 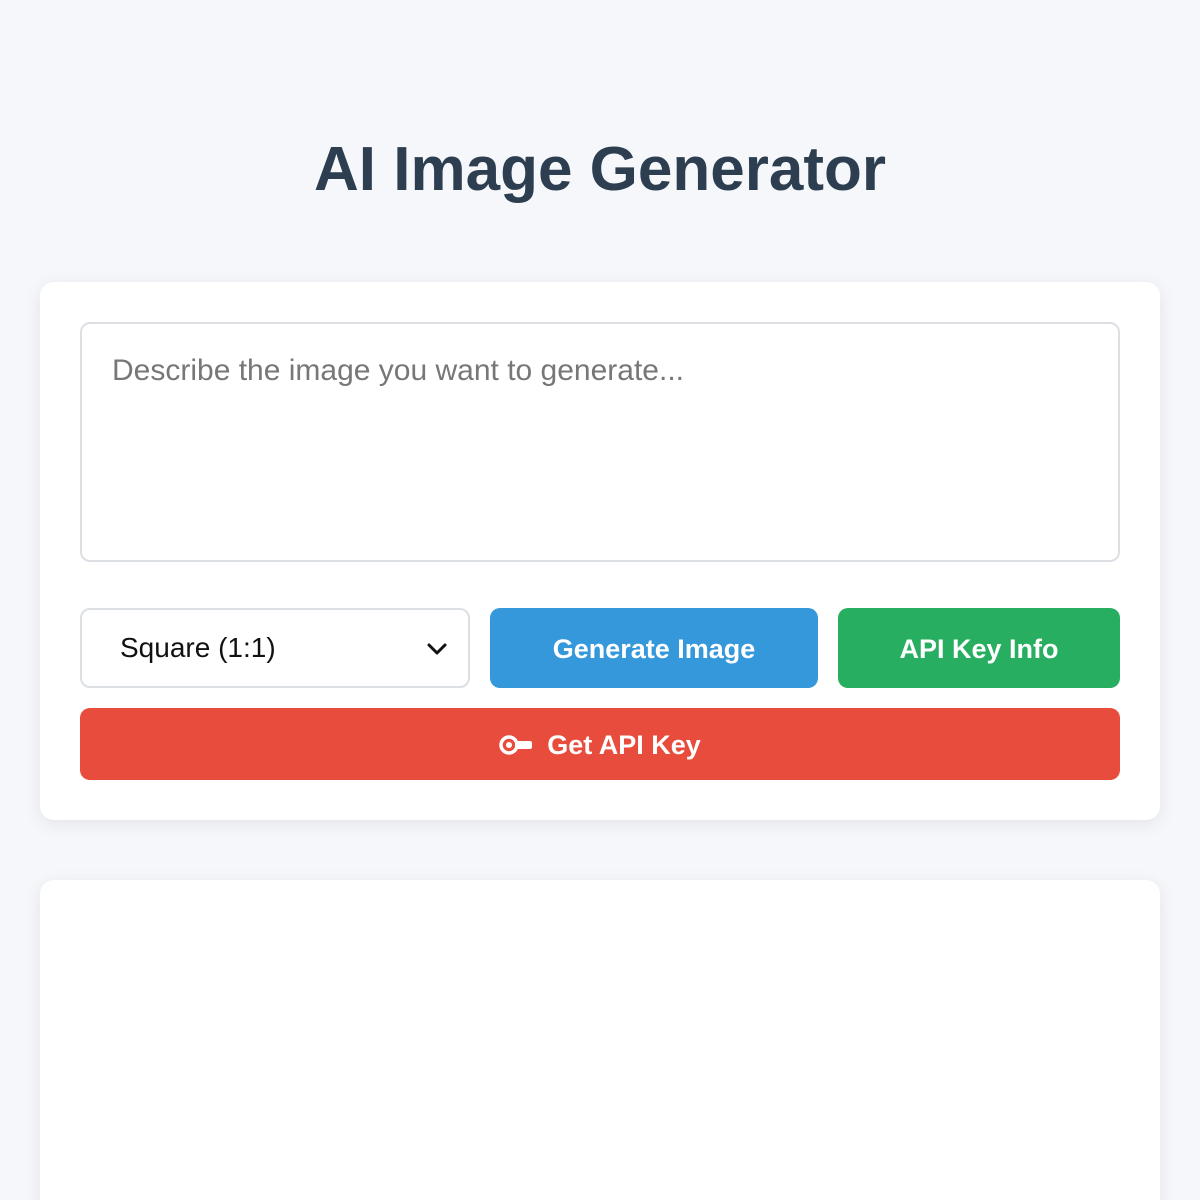 What do you see at coordinates (624, 745) in the screenshot?
I see `get-api-key-label: Get API Key` at bounding box center [624, 745].